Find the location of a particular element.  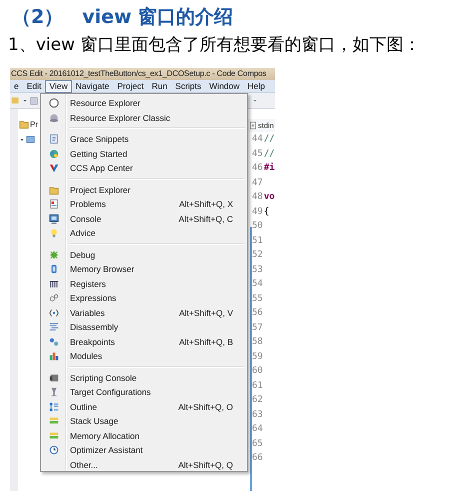

line-number: 66 is located at coordinates (257, 458).